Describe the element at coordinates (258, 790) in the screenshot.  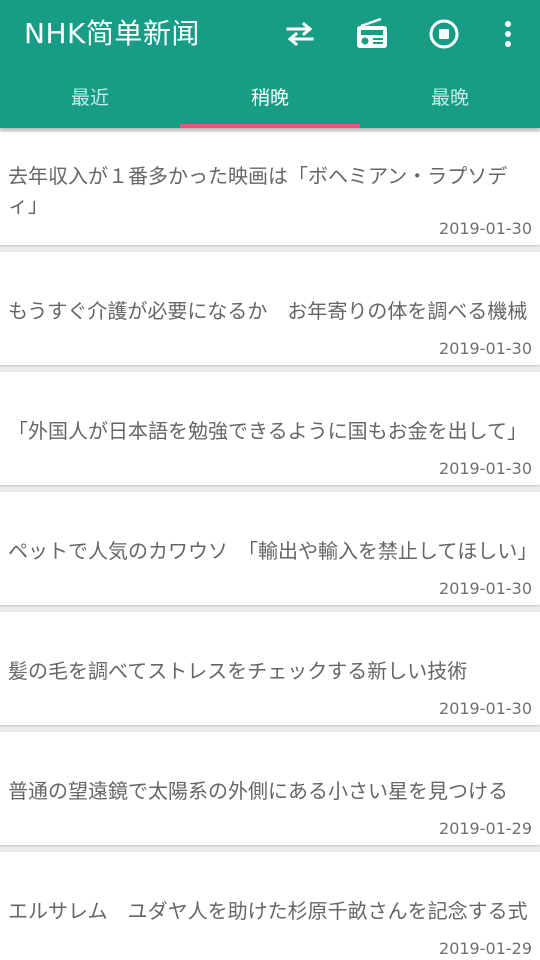
I see `news-title: 普通の望遠鏡で太陽系の外側にある小さい星を見つける` at that location.